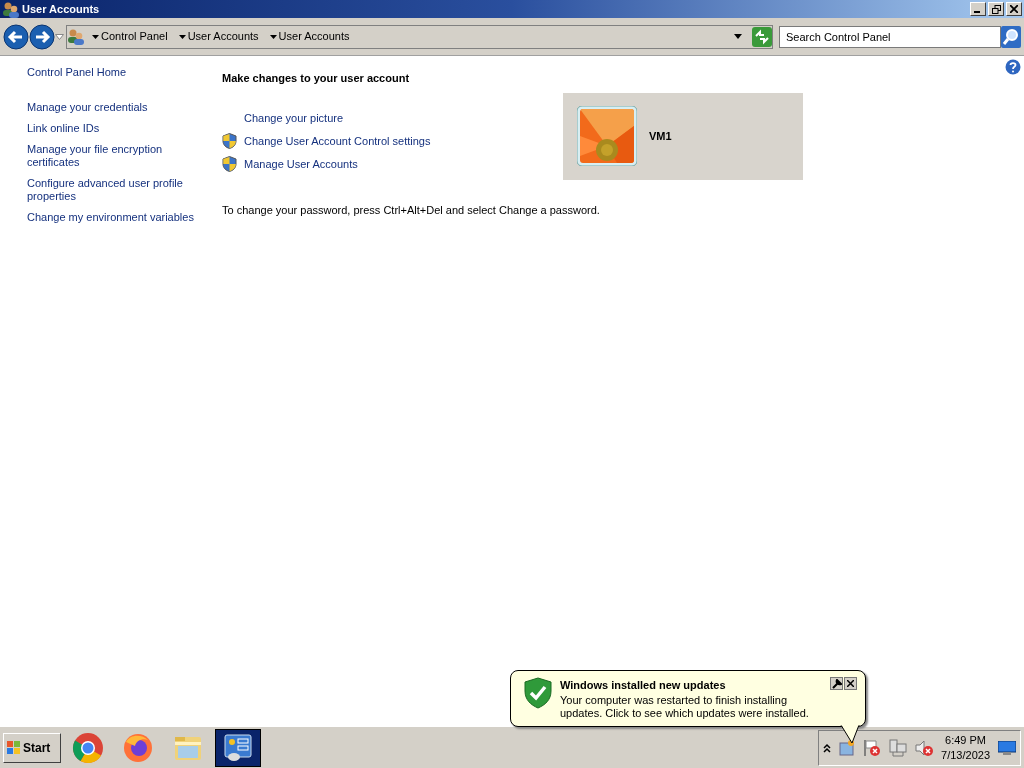 The image size is (1024, 768). What do you see at coordinates (112, 217) in the screenshot?
I see `sidebar-link: Change my environment variables` at bounding box center [112, 217].